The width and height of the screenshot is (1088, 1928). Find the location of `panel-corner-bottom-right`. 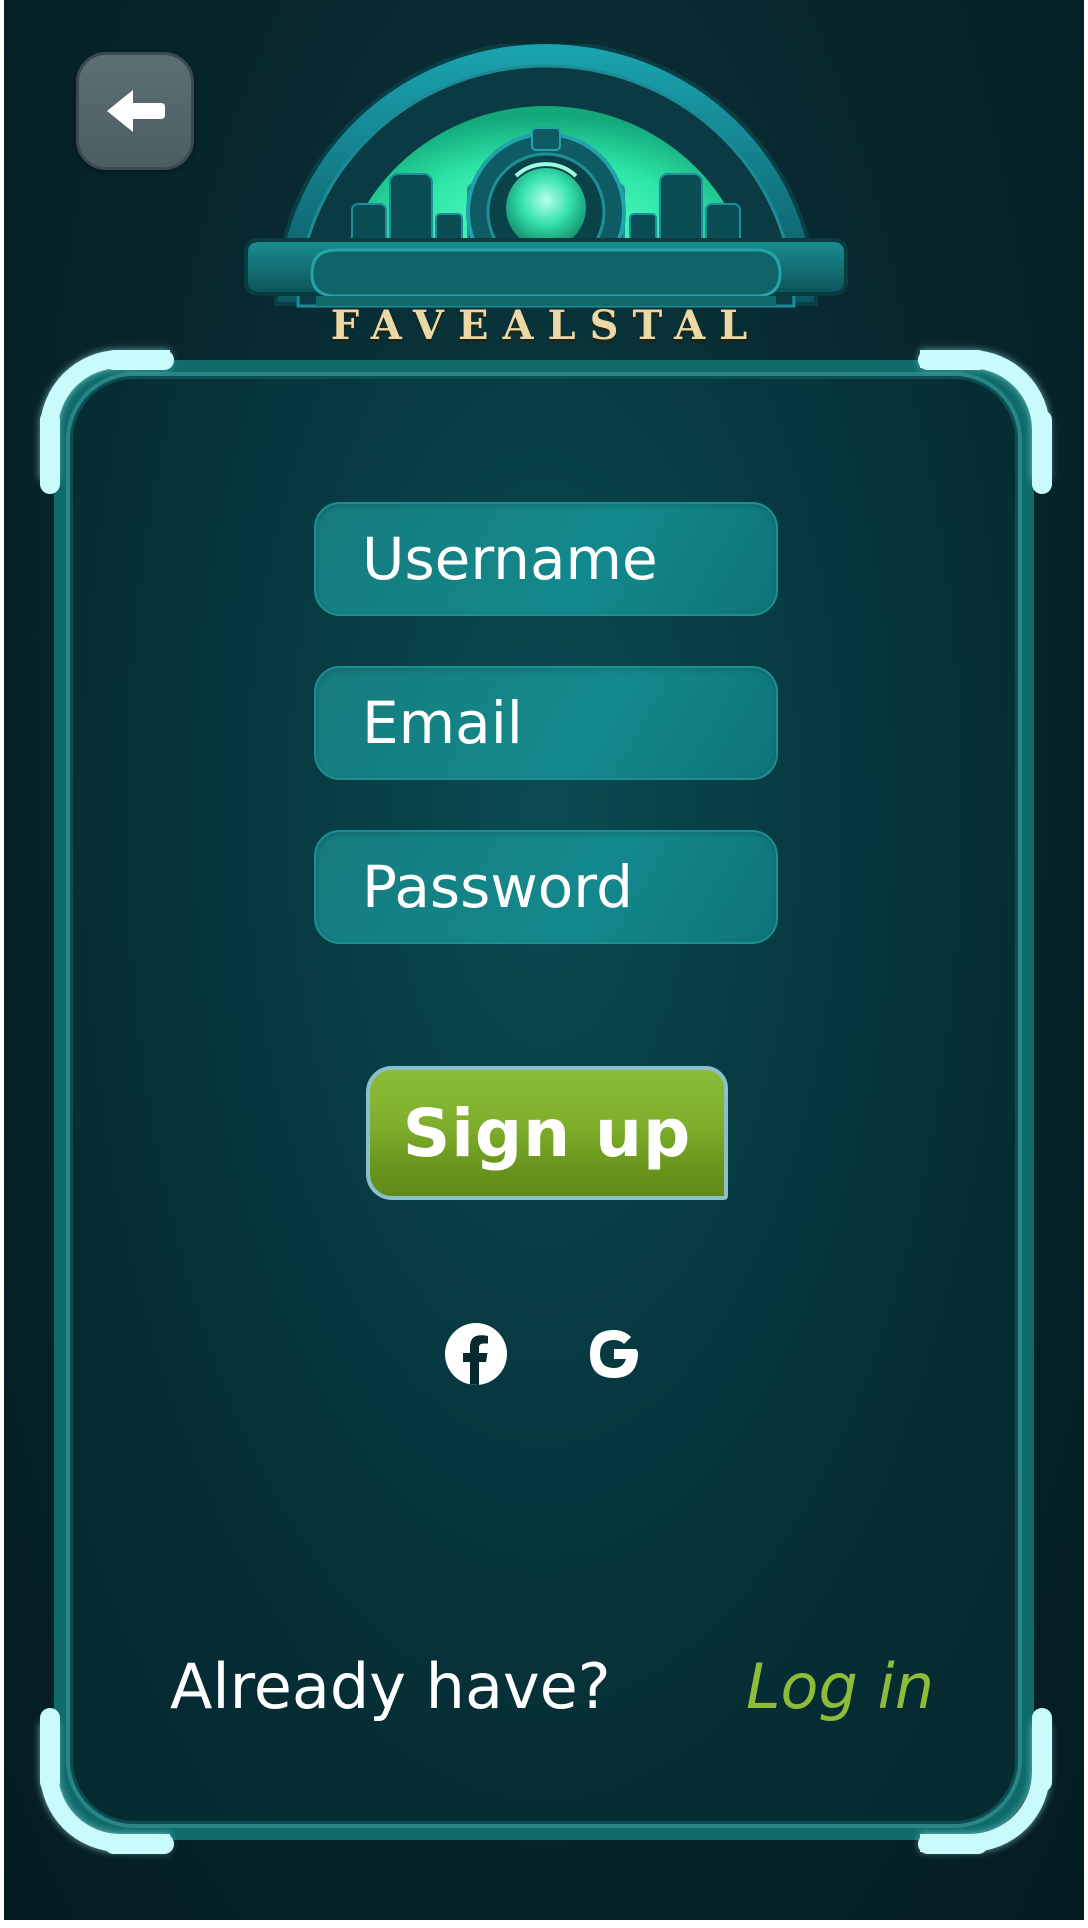

panel-corner-bottom-right is located at coordinates (985, 1787).